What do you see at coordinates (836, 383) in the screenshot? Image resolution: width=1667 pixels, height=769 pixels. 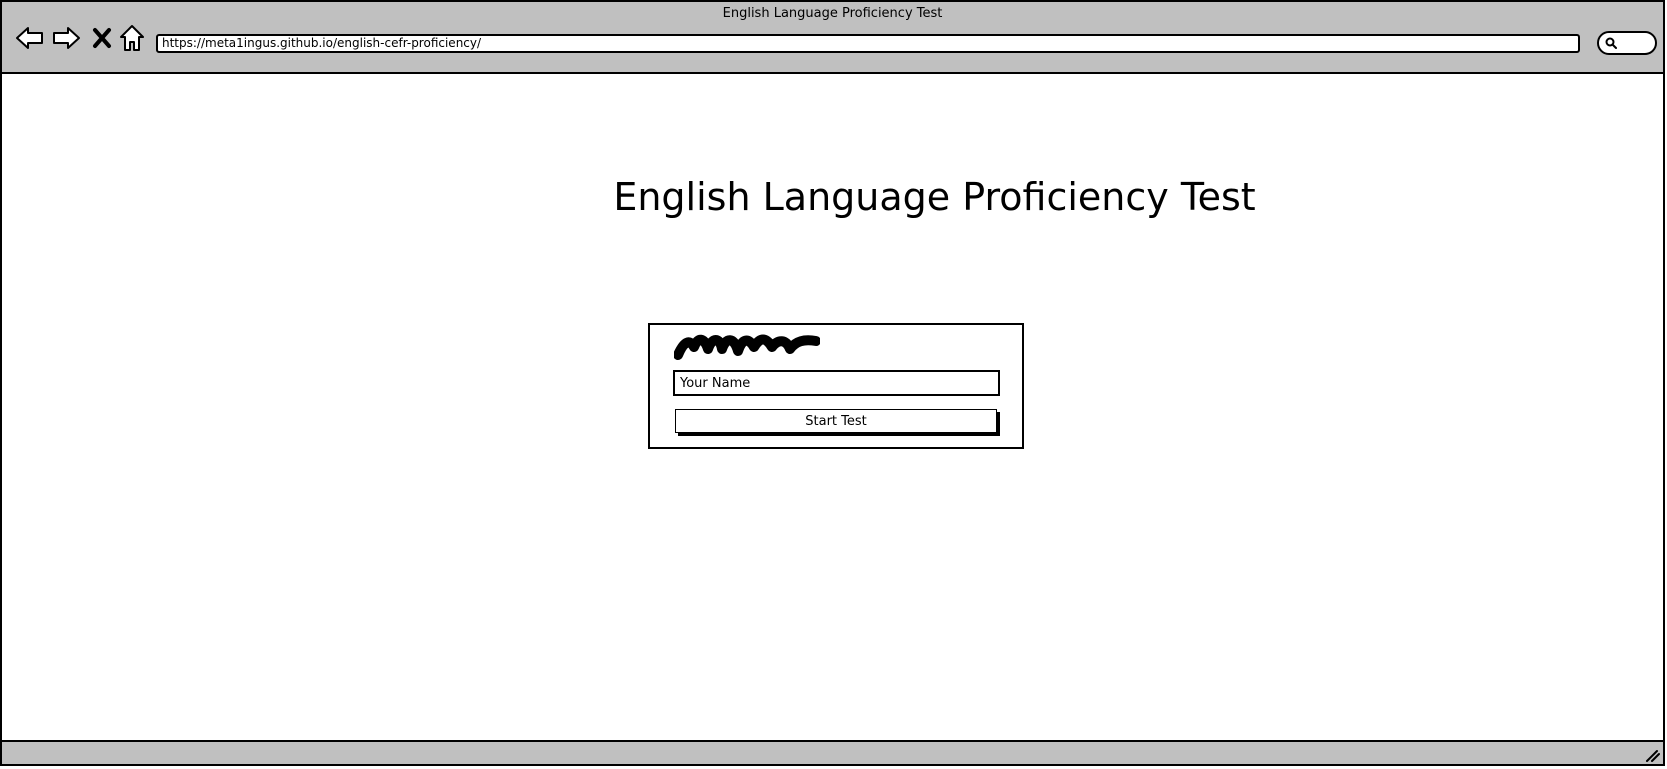 I see `name-input` at bounding box center [836, 383].